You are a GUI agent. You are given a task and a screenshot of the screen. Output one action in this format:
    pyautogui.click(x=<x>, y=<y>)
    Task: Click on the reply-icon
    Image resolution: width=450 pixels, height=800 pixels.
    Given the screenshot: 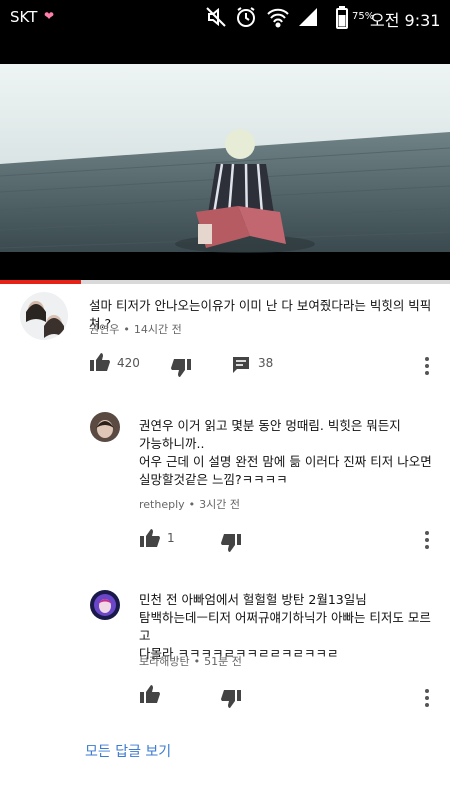 What is the action you would take?
    pyautogui.click(x=241, y=365)
    